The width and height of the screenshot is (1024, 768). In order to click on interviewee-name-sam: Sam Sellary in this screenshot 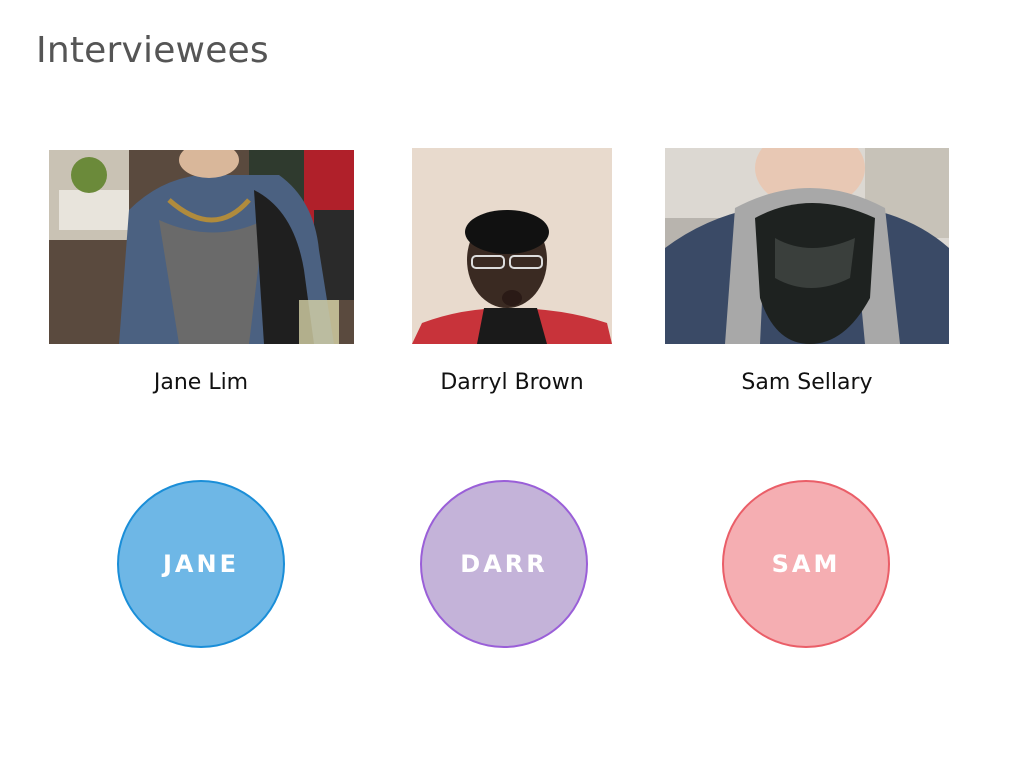, I will do `click(807, 382)`.